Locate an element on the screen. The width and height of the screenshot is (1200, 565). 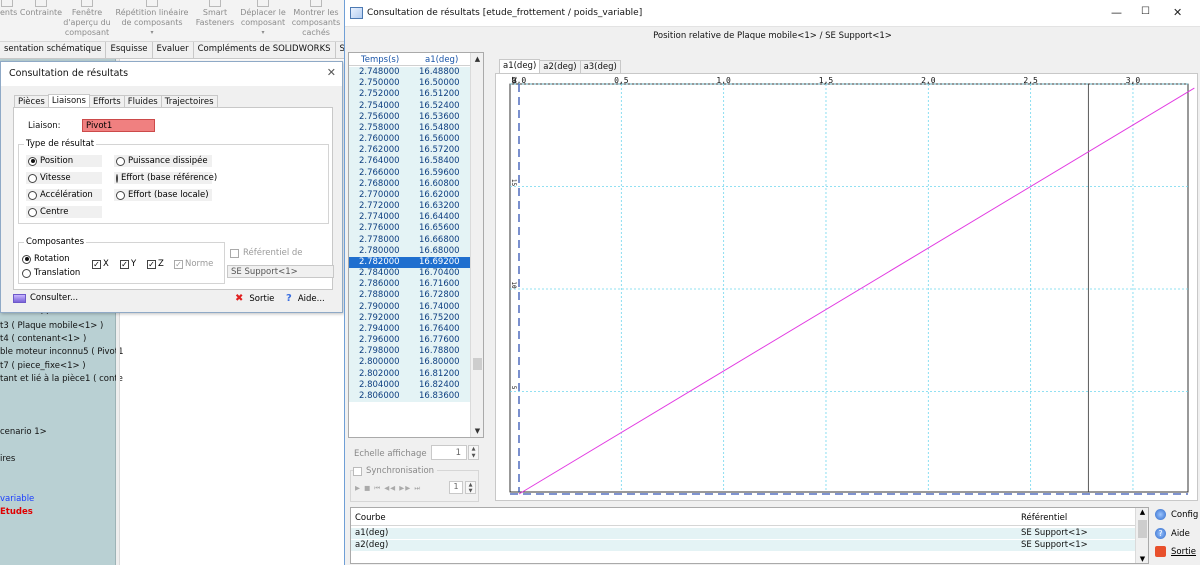
liaison-select: Pivot1 is located at coordinates (118, 125).